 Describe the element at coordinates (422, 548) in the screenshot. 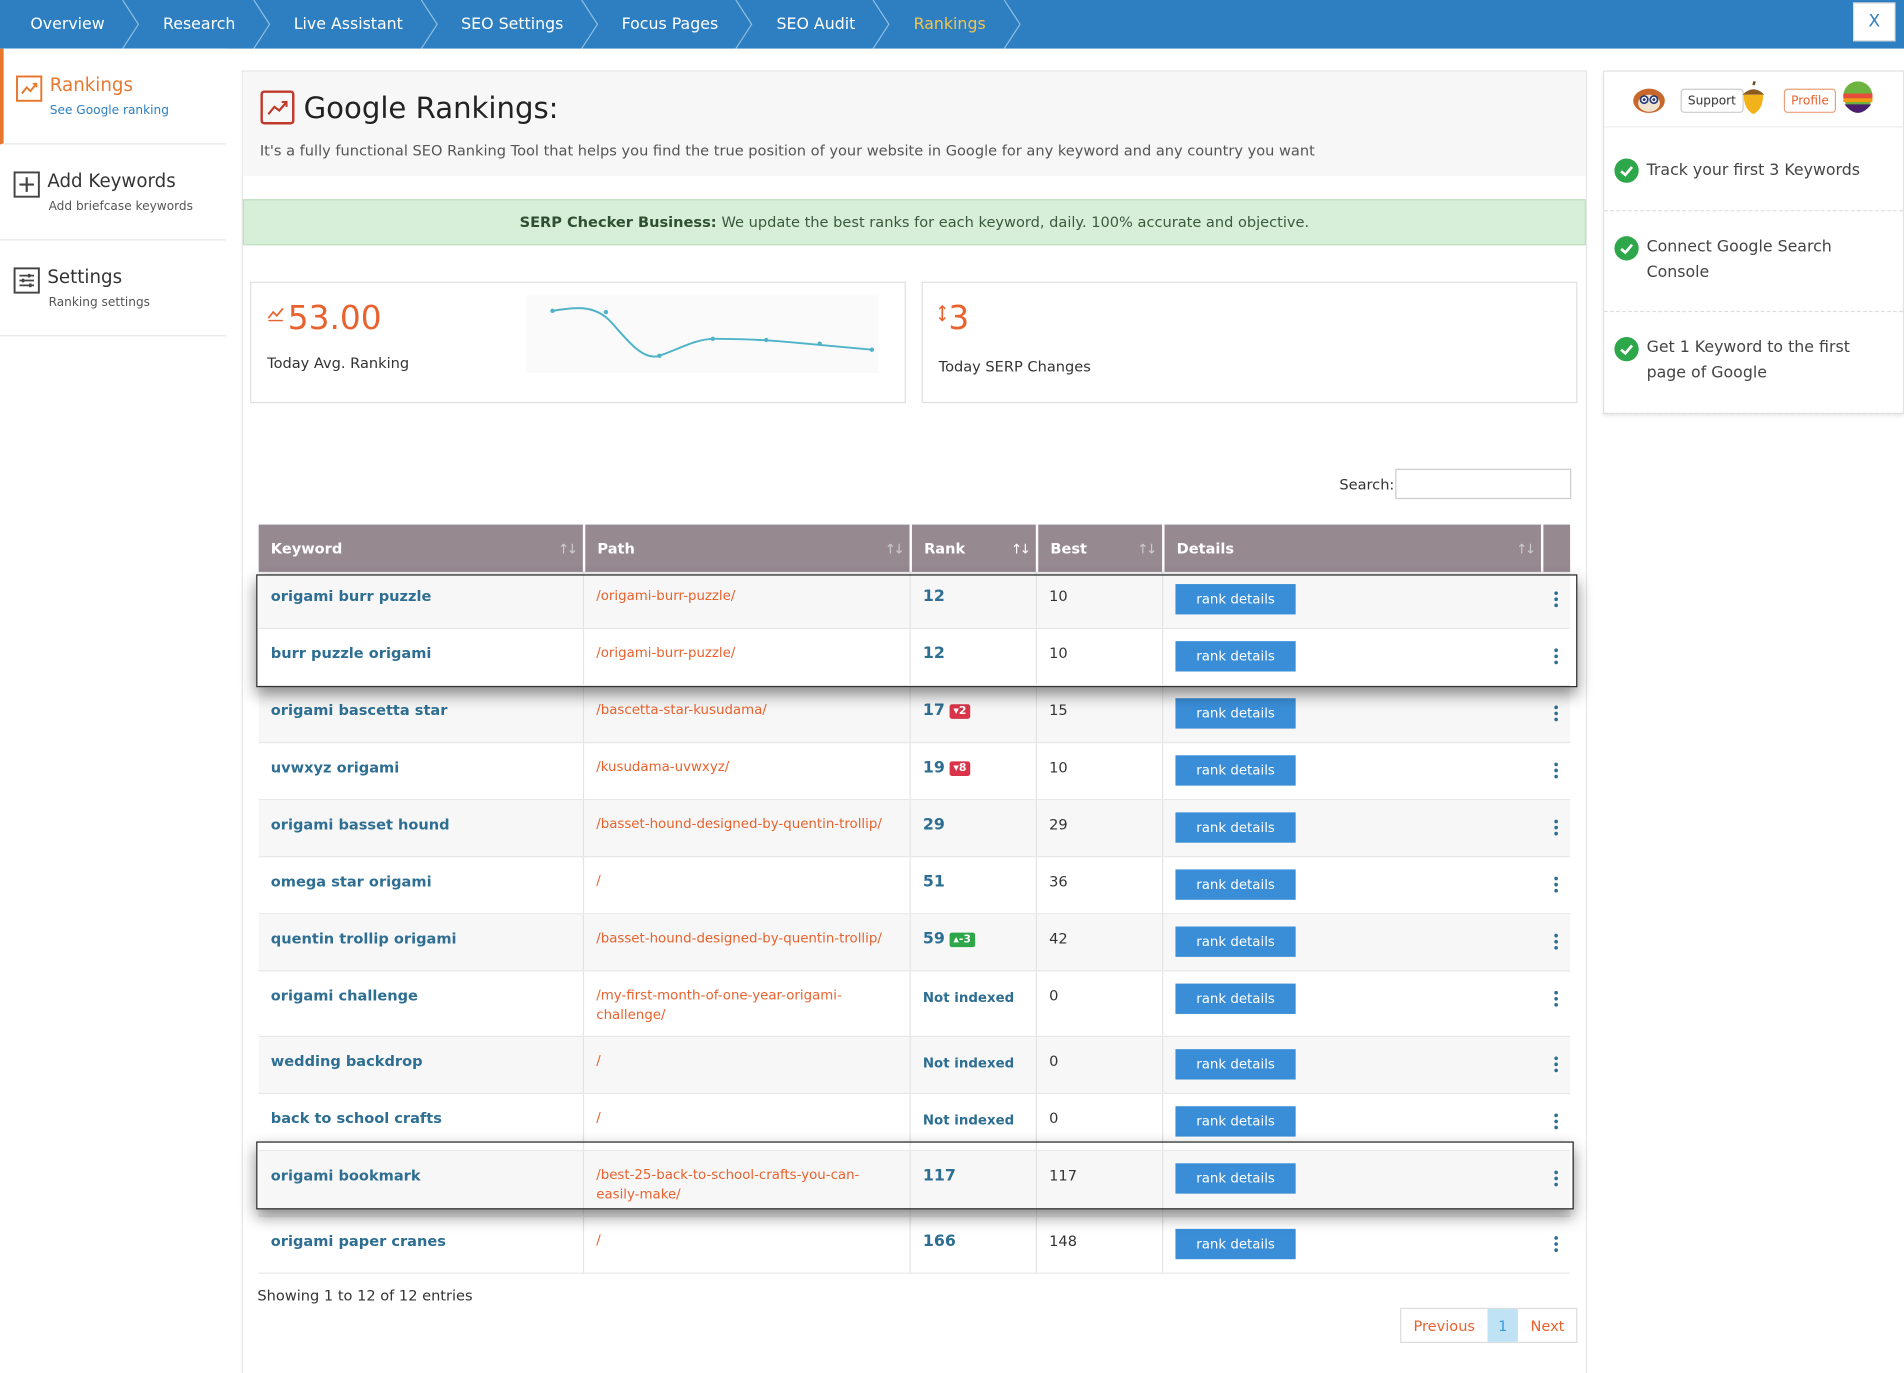

I see `column-keyword: Keyword ↑↓` at that location.